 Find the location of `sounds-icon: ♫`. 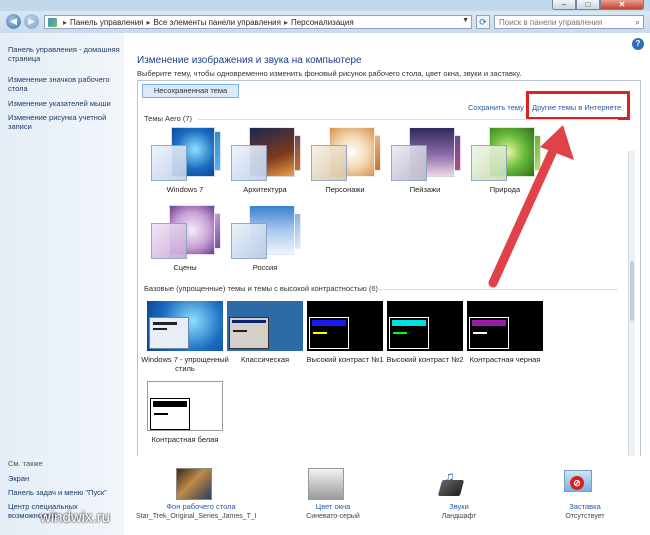

sounds-icon: ♫ is located at coordinates (451, 483).